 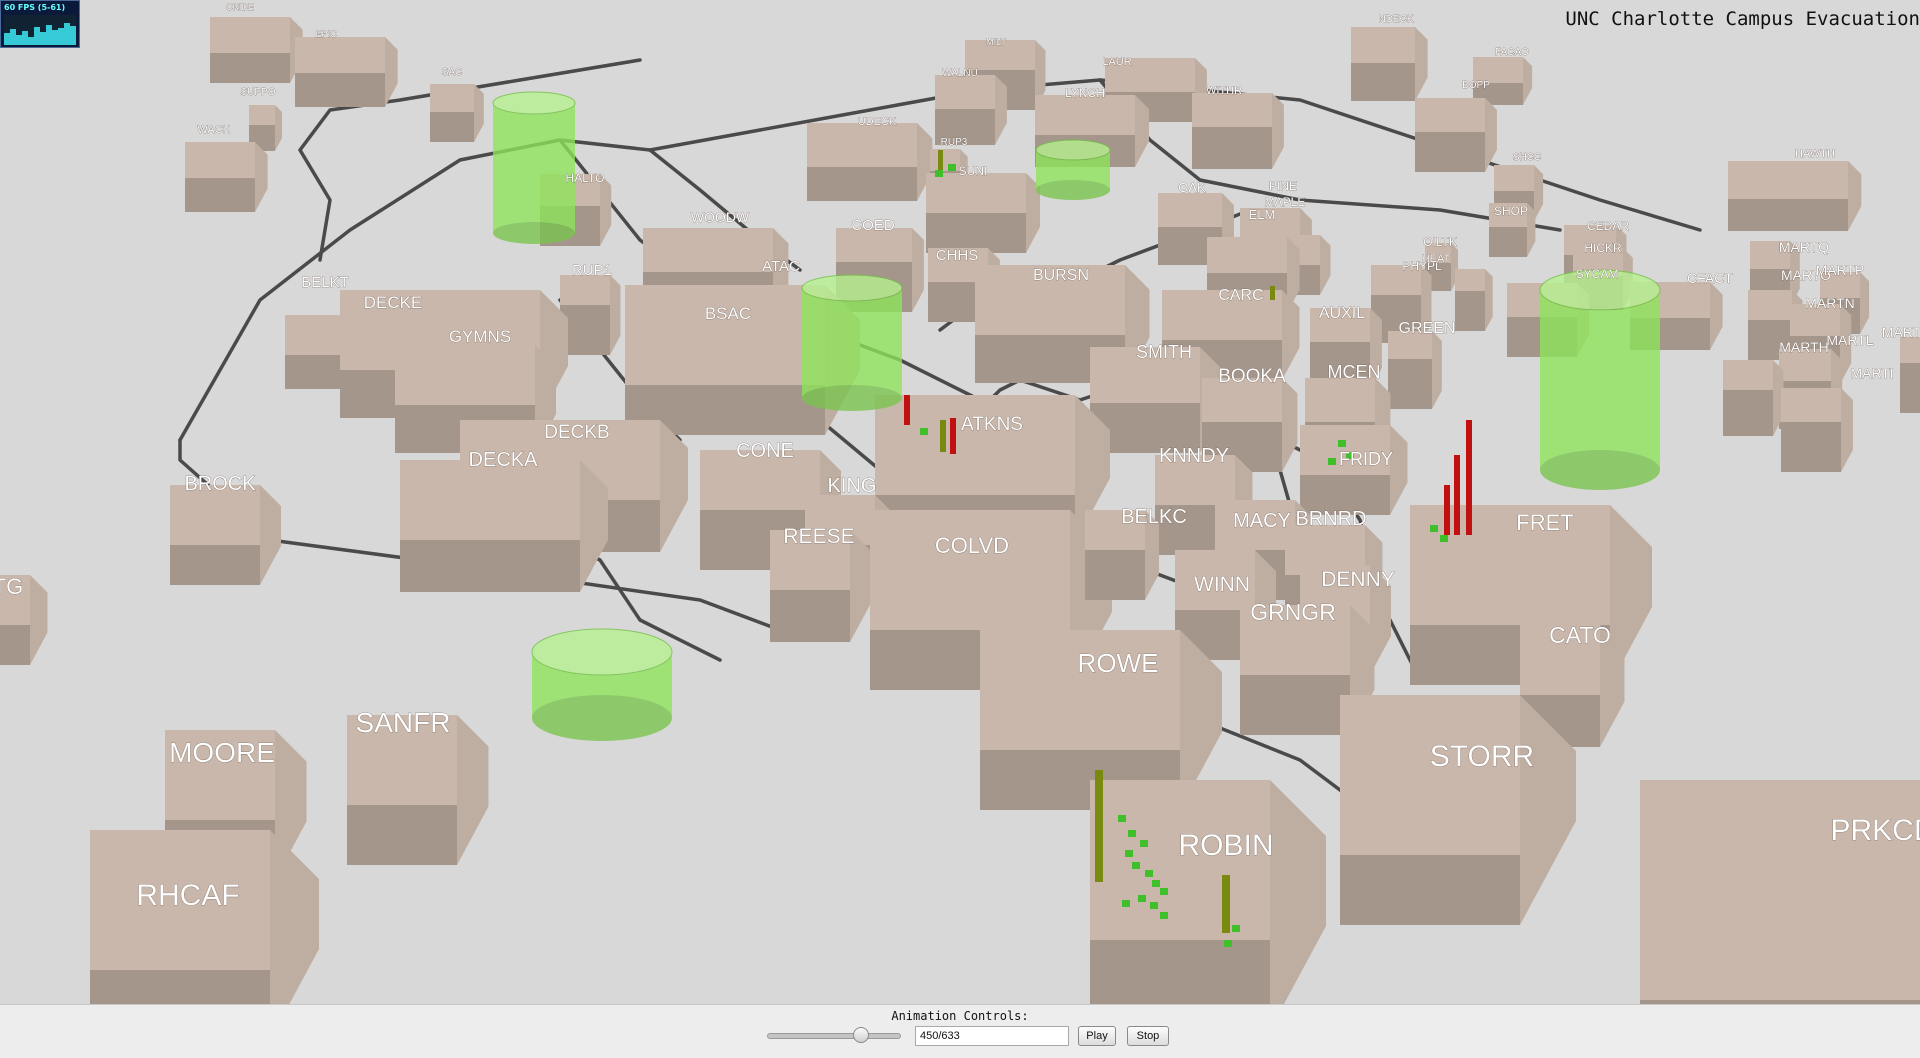 I want to click on building-label: OILTK, so click(x=1440, y=242).